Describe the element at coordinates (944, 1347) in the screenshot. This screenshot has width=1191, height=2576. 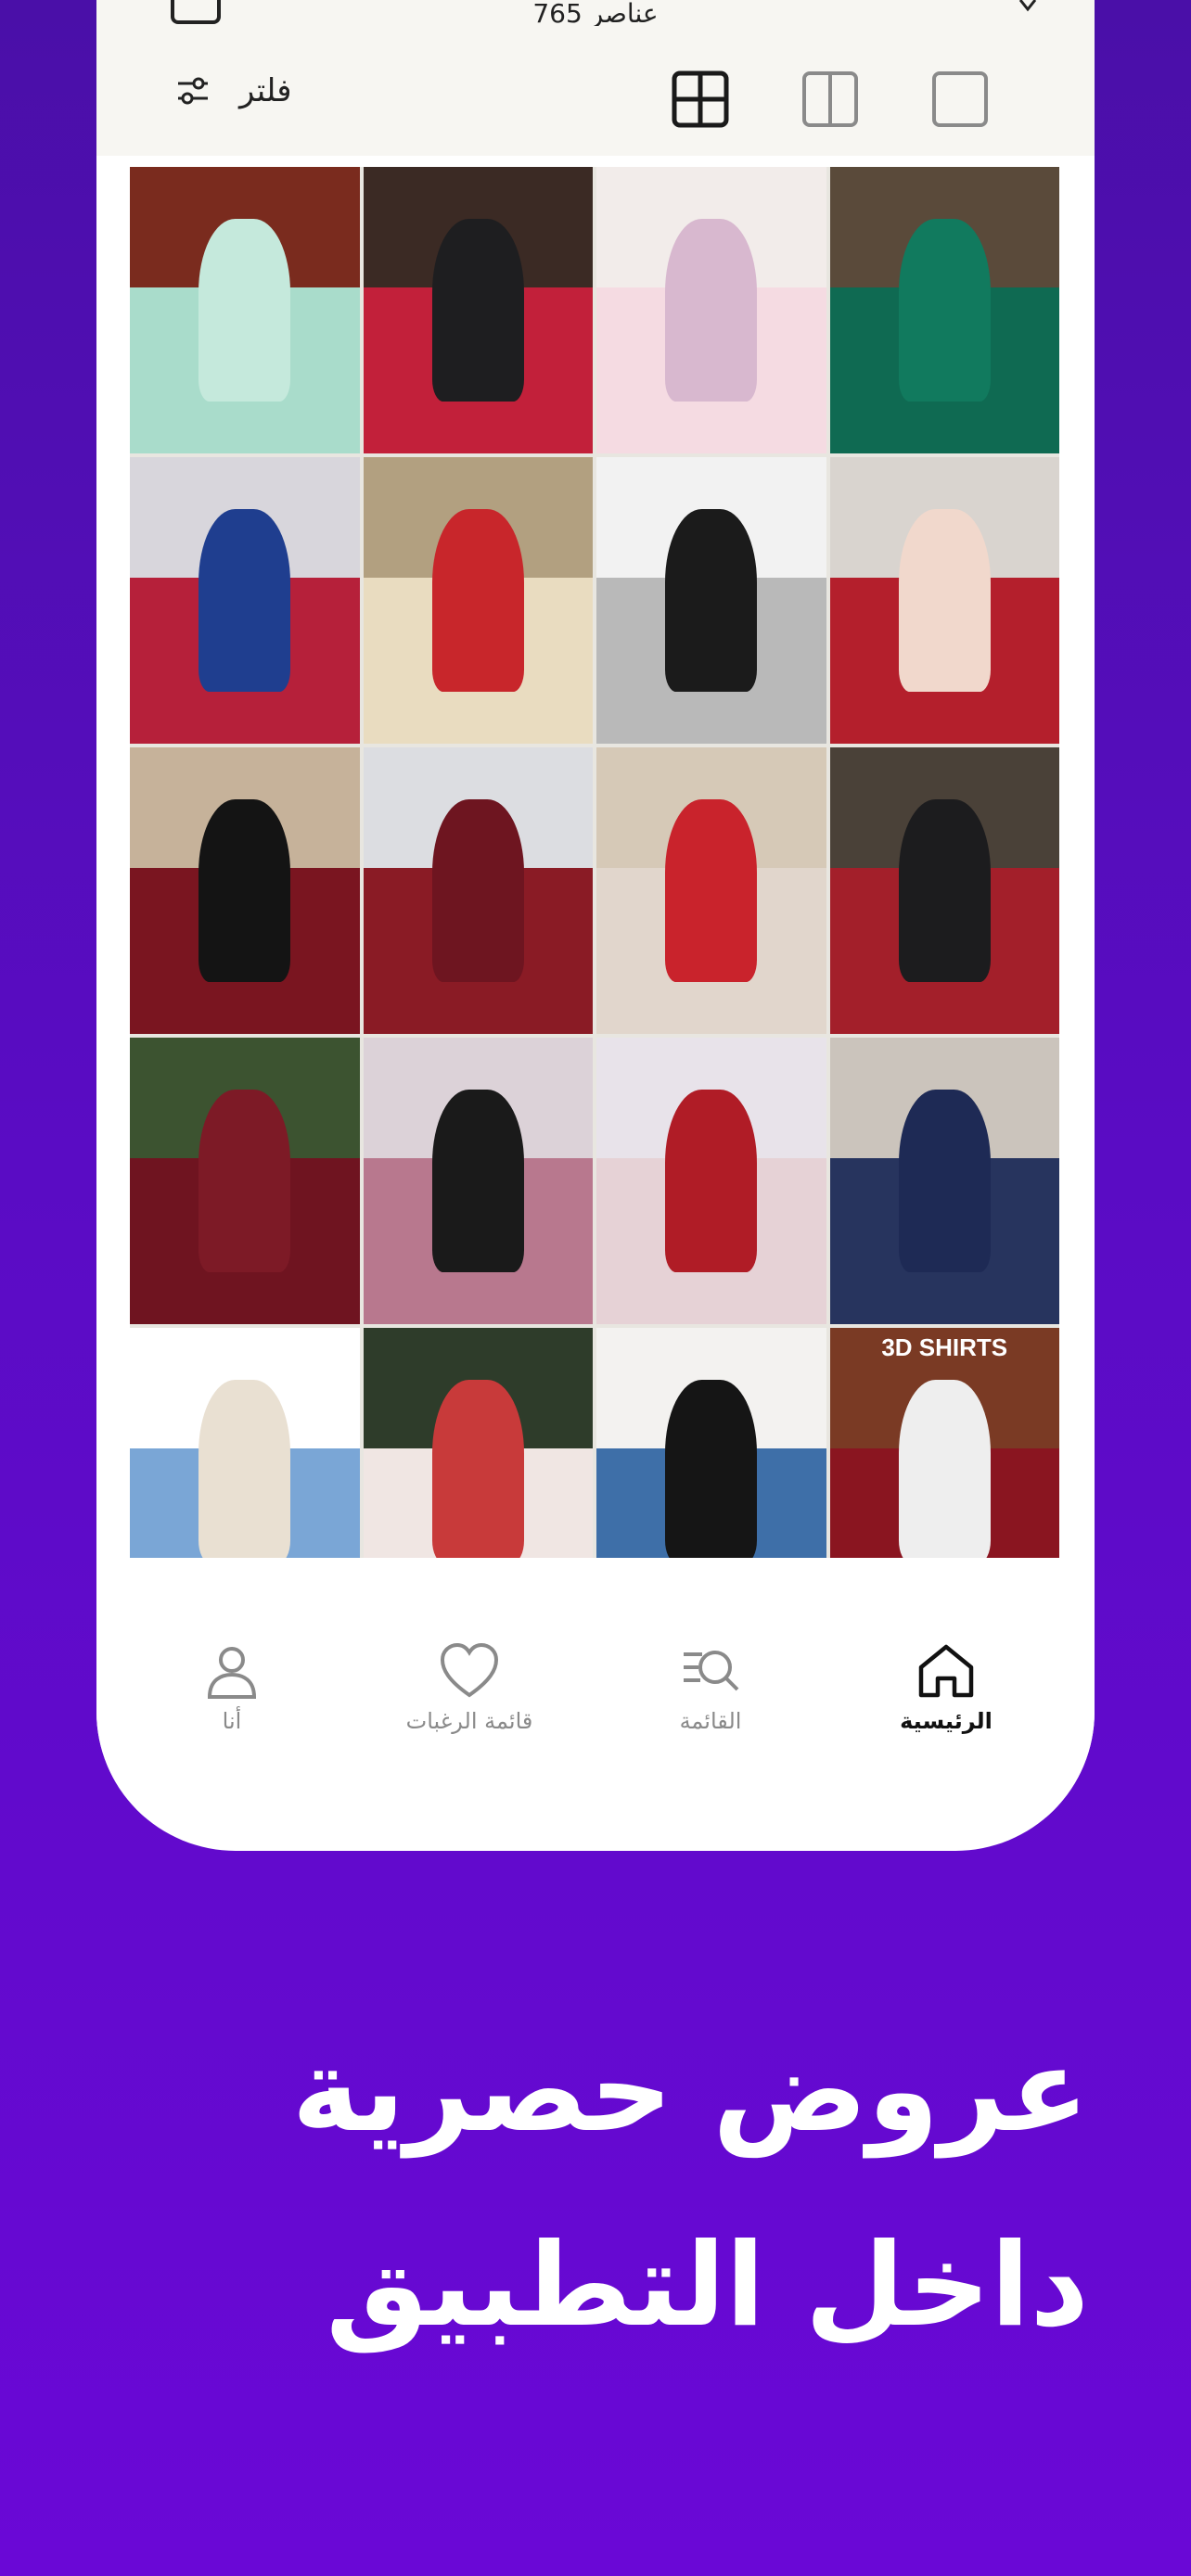
I see `product-image-text: 3D SHIRTS` at that location.